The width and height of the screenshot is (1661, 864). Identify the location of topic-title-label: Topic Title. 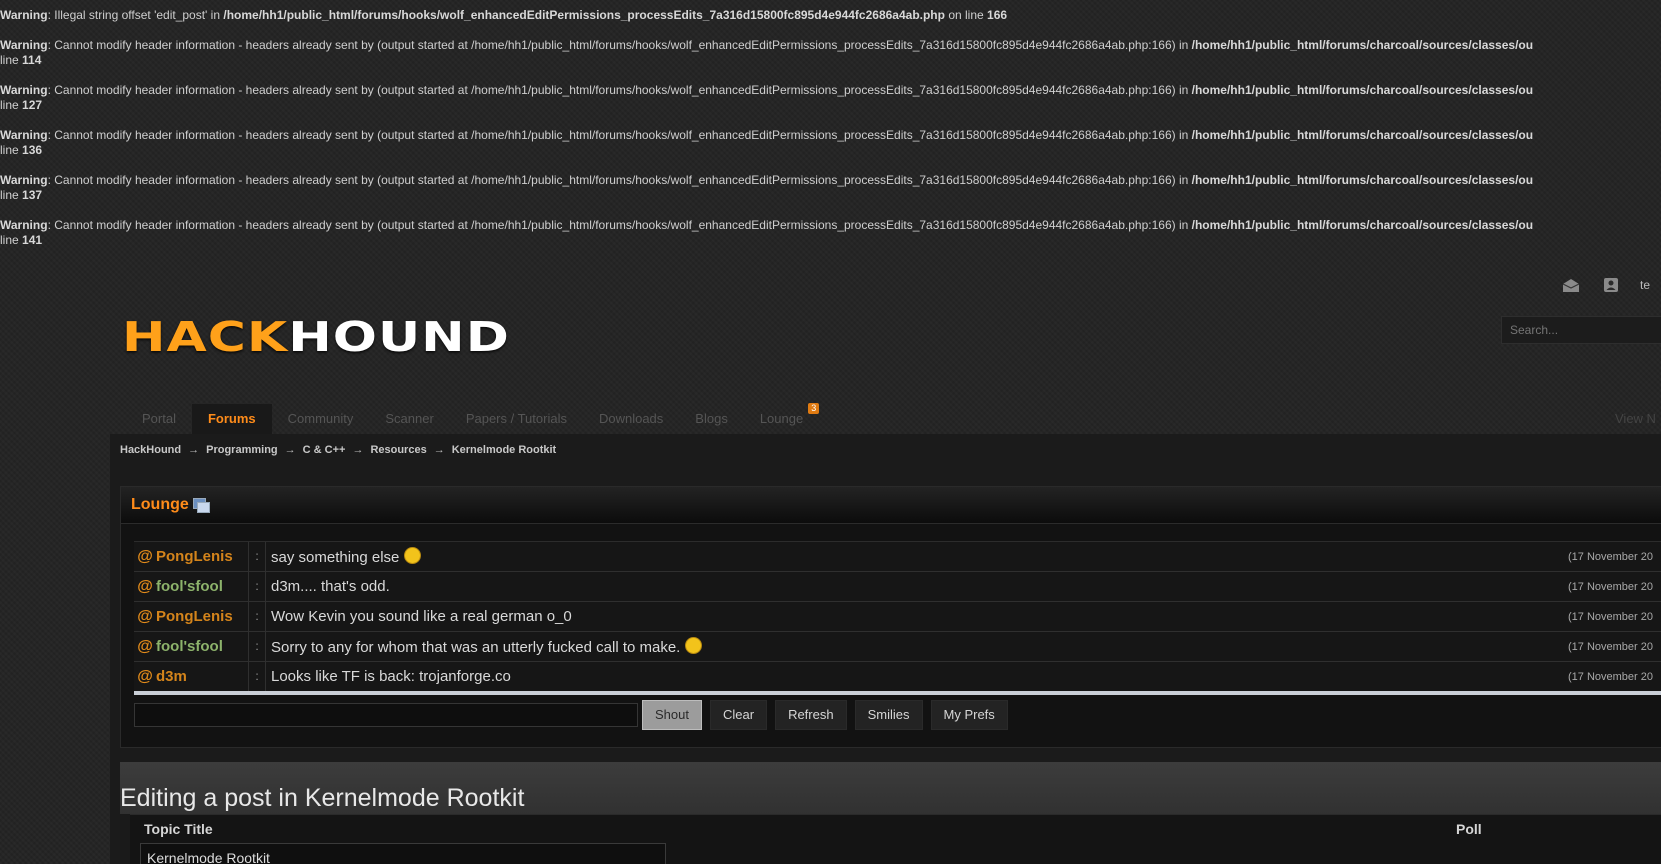
(178, 829).